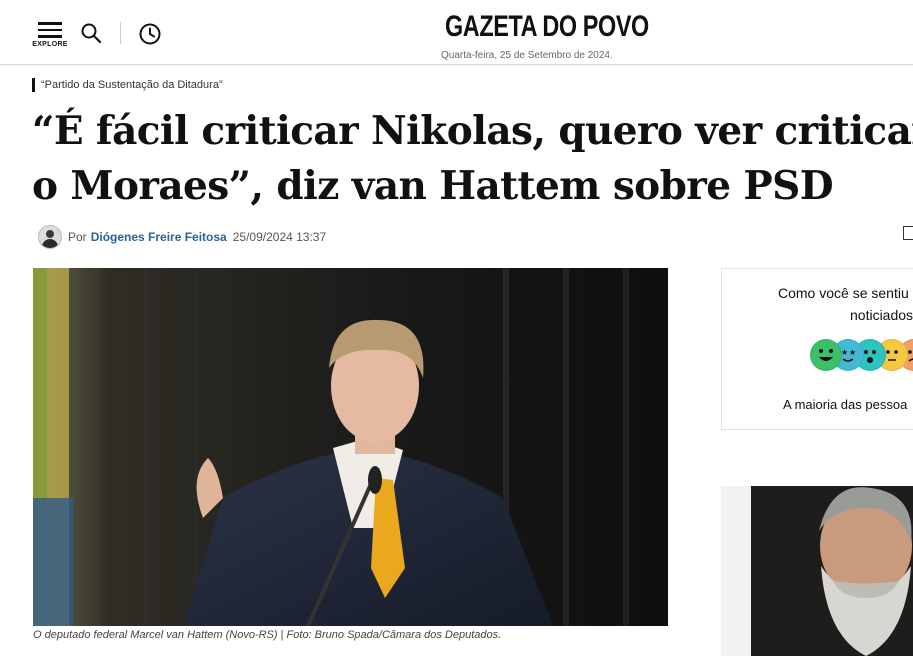 The image size is (913, 656). Describe the element at coordinates (50, 44) in the screenshot. I see `explore-label: EXPLORE` at that location.